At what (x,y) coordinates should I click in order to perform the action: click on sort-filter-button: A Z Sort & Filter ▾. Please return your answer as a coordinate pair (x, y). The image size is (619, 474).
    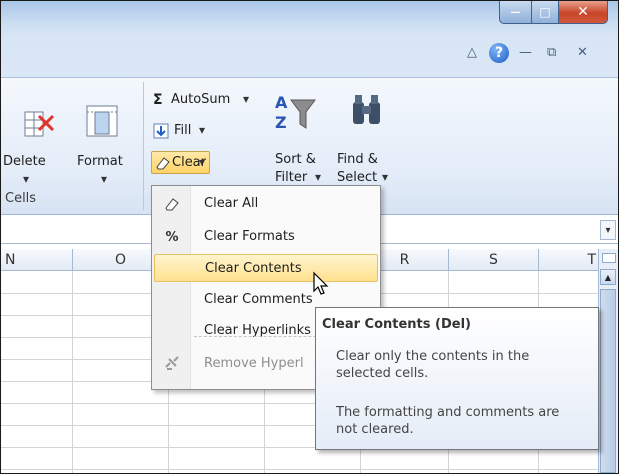
    Looking at the image, I should click on (301, 133).